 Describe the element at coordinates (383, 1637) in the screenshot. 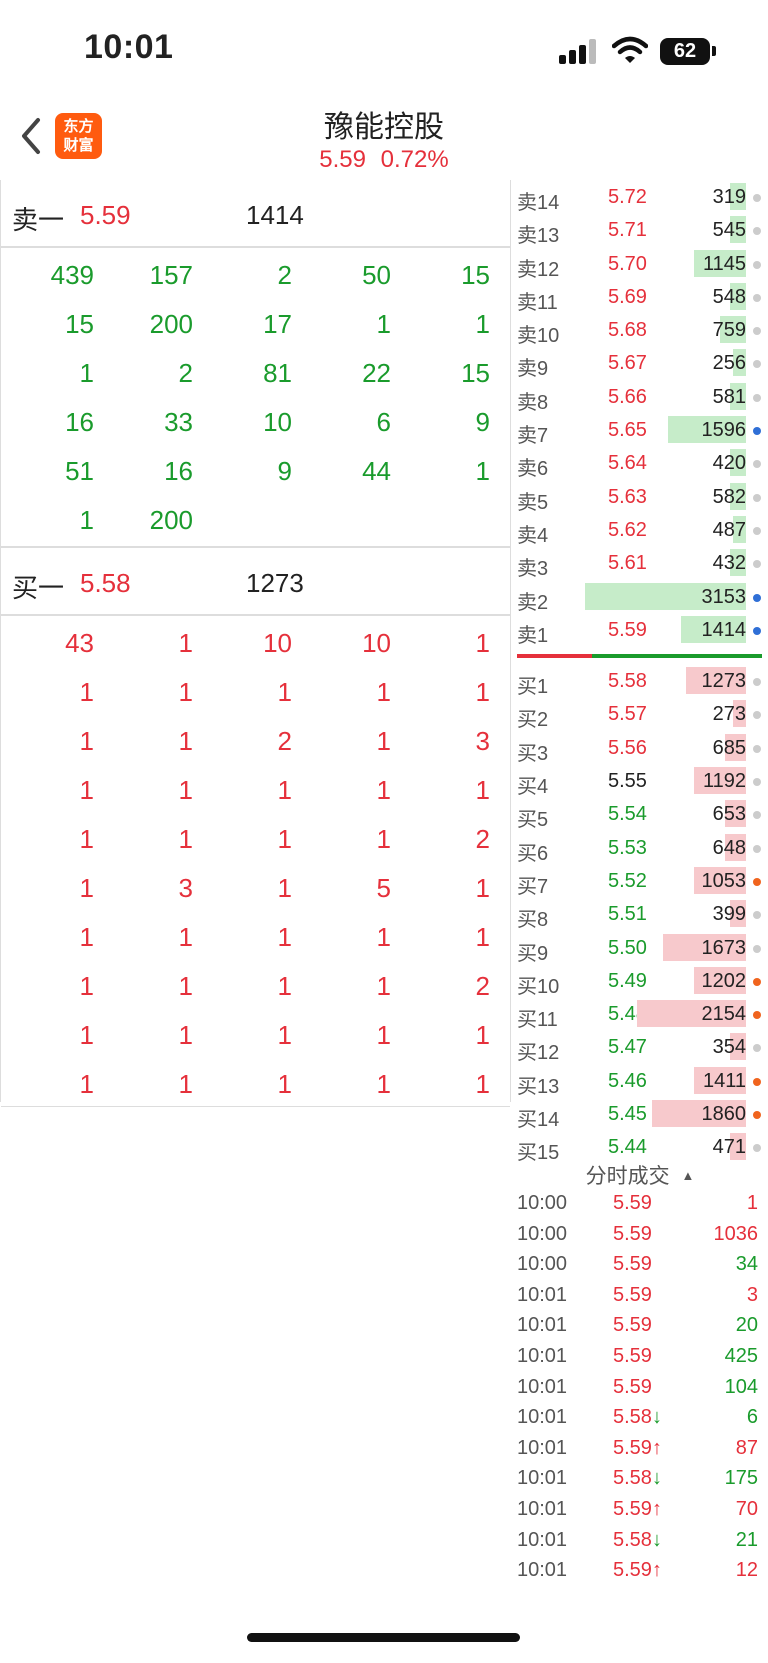

I see `home-indicator` at that location.